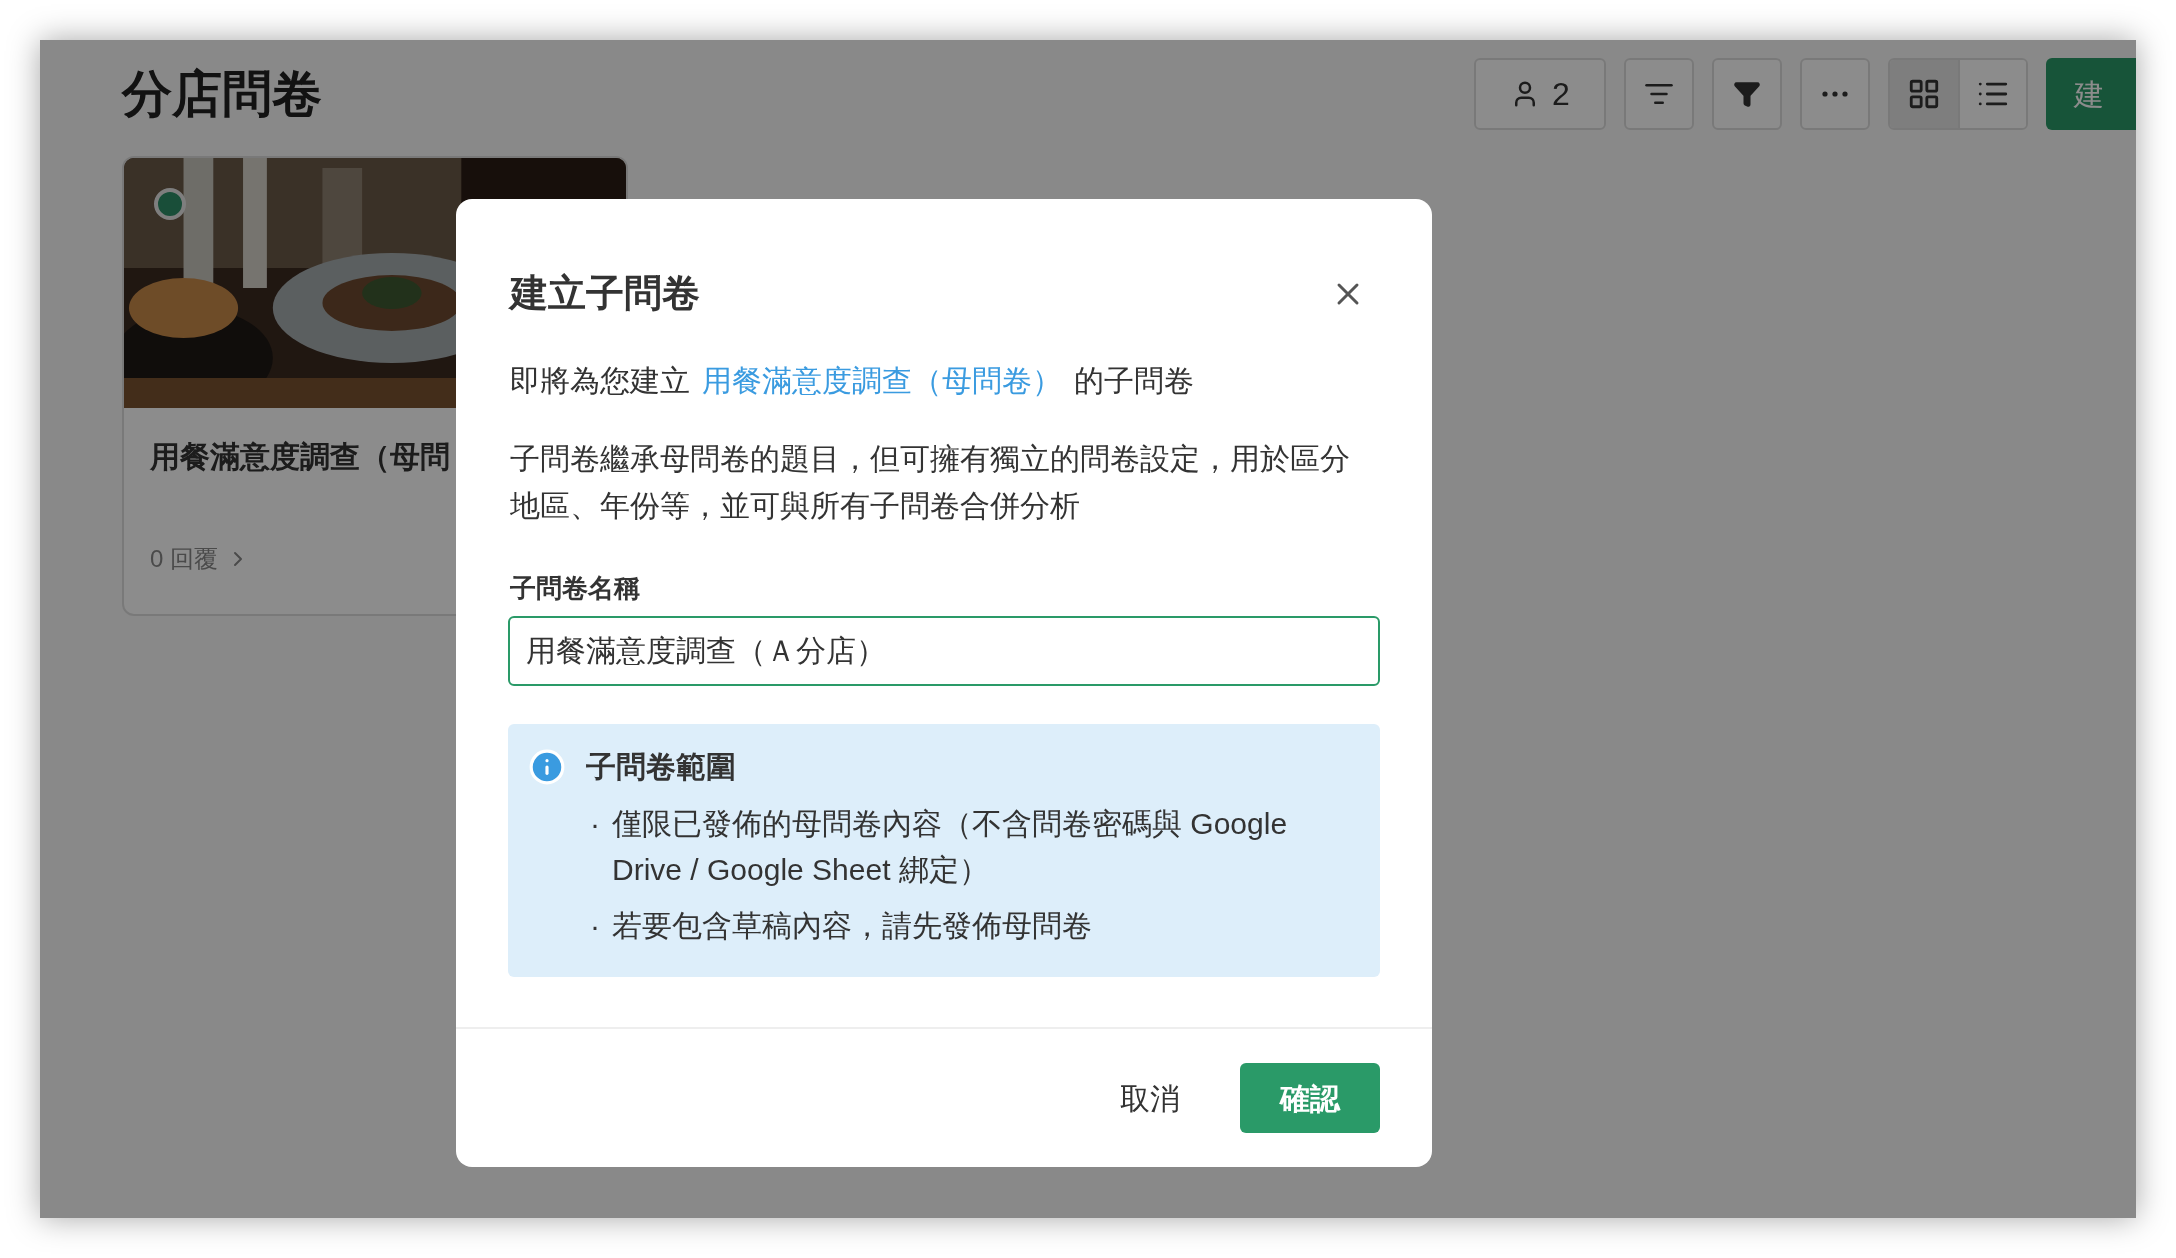 The image size is (2176, 1258). I want to click on members-button: 2, so click(1540, 94).